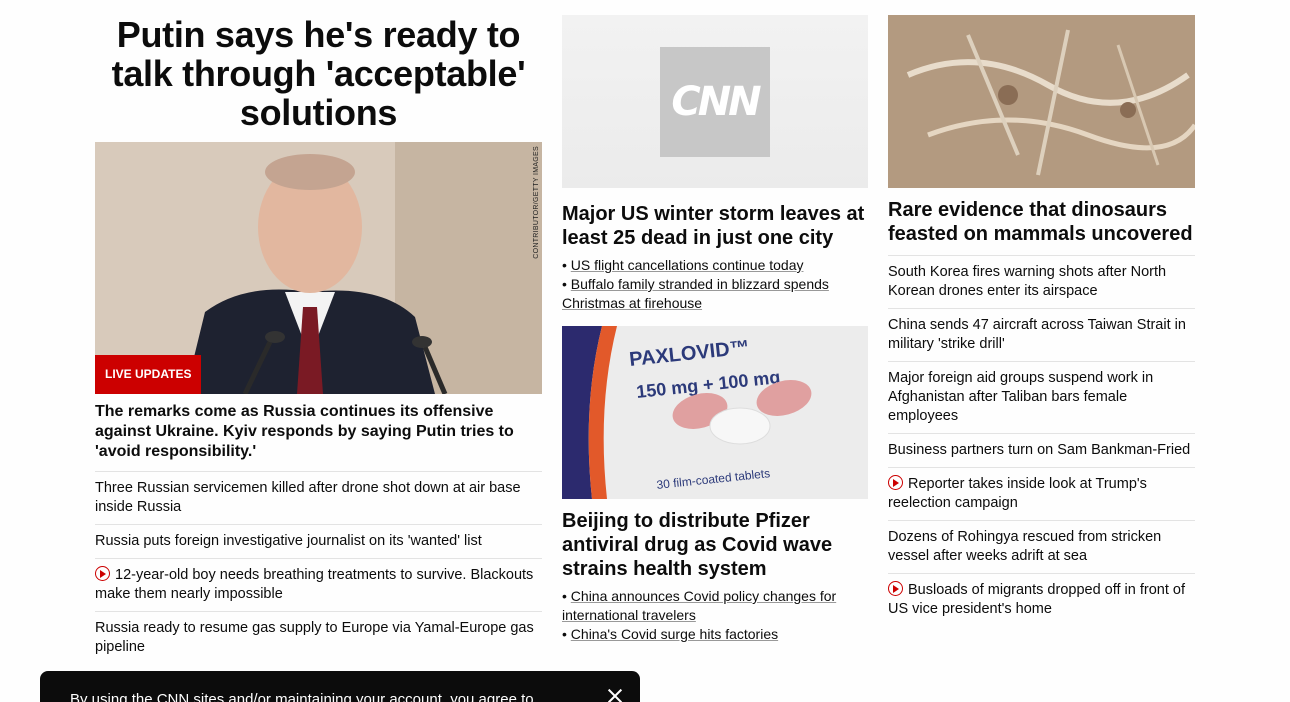 Image resolution: width=1290 pixels, height=702 pixels. What do you see at coordinates (687, 265) in the screenshot?
I see `link-text: US flight cancellations continue today` at bounding box center [687, 265].